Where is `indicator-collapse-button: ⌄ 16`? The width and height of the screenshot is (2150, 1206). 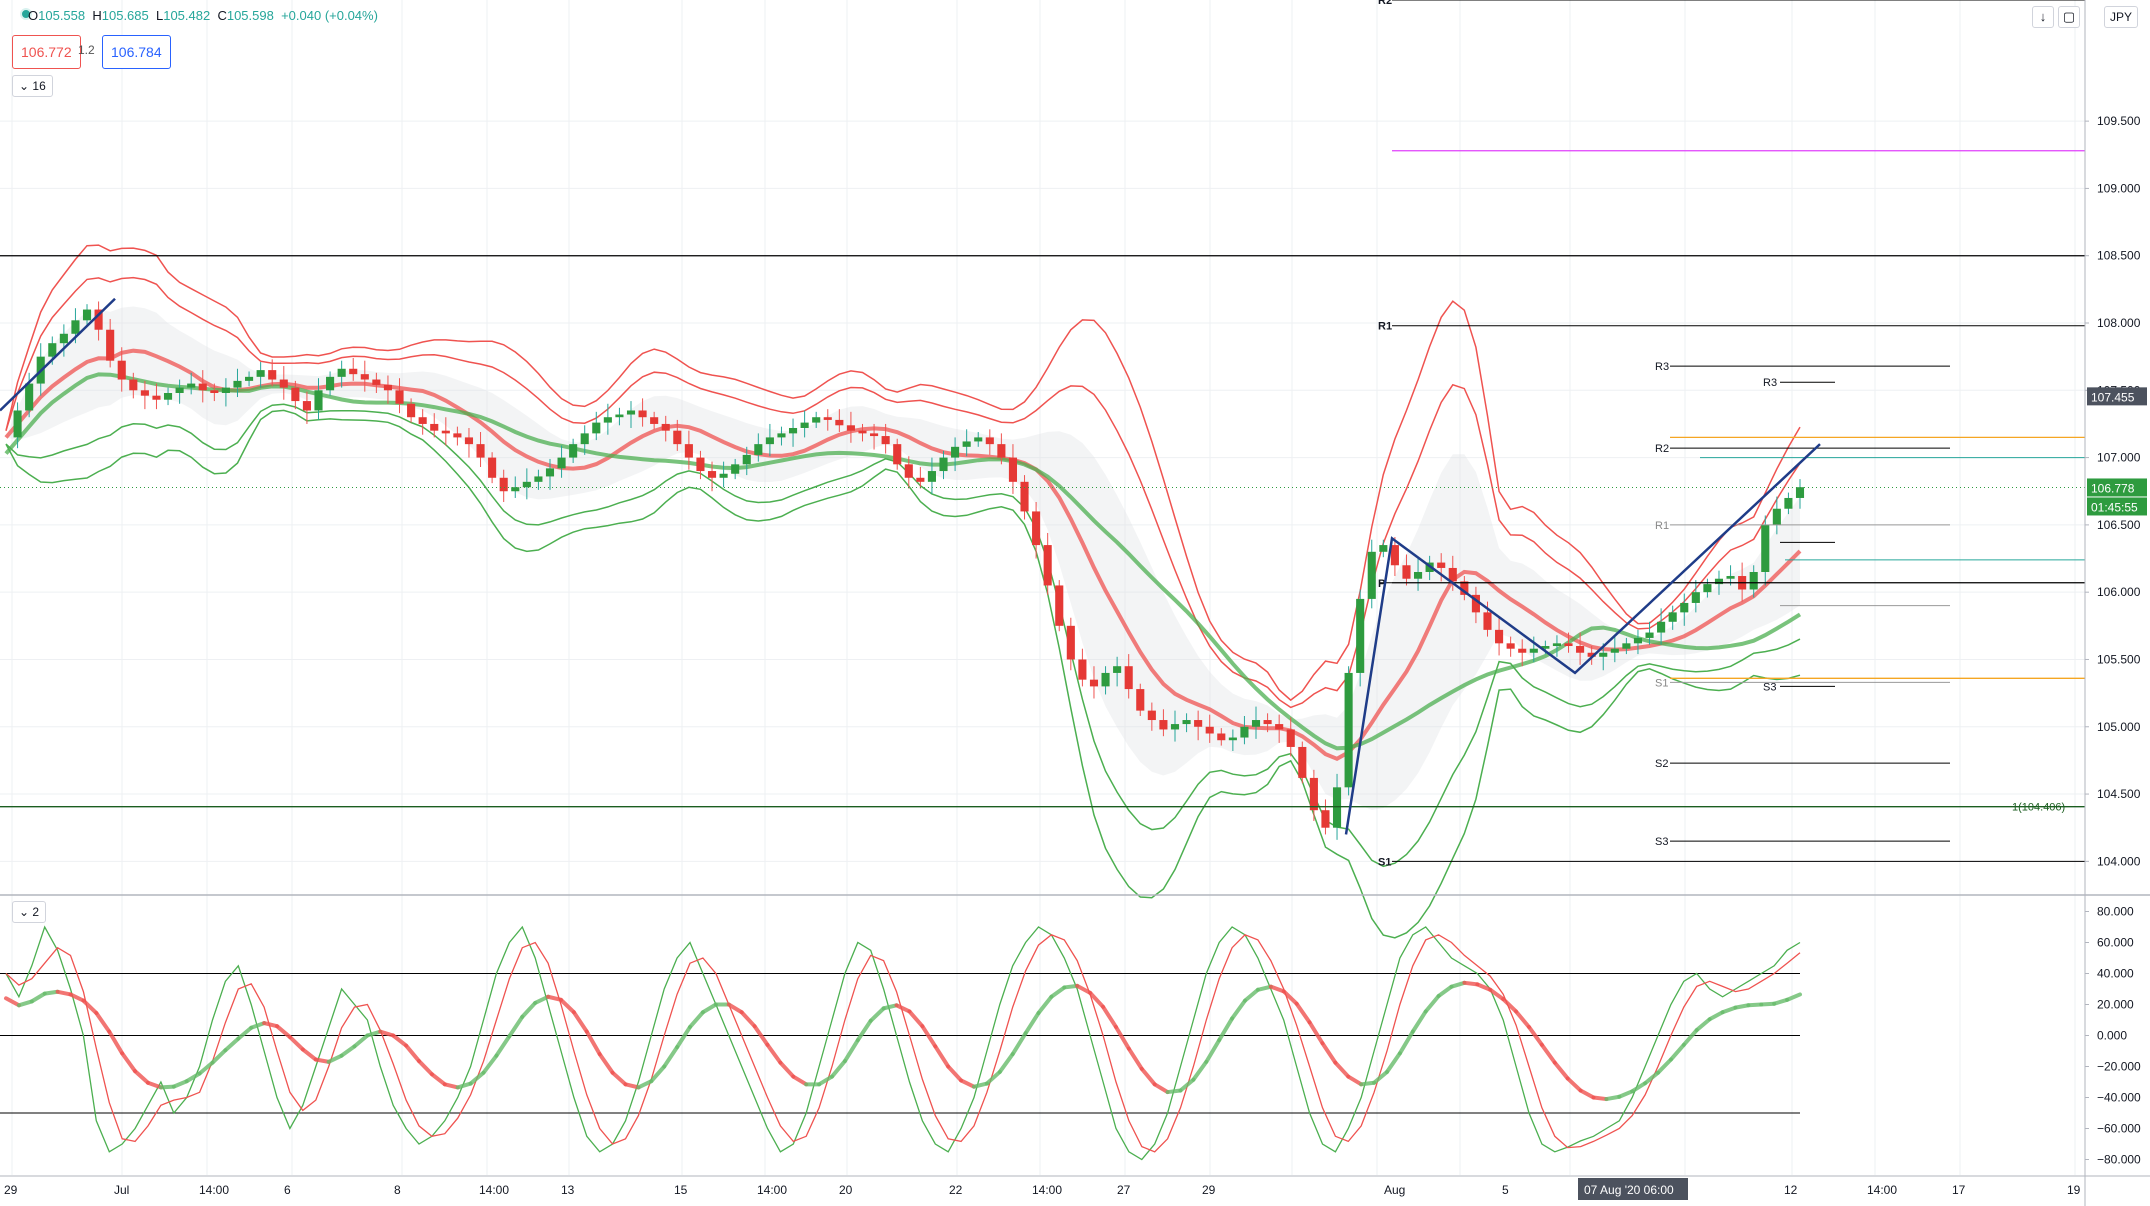 indicator-collapse-button: ⌄ 16 is located at coordinates (32, 86).